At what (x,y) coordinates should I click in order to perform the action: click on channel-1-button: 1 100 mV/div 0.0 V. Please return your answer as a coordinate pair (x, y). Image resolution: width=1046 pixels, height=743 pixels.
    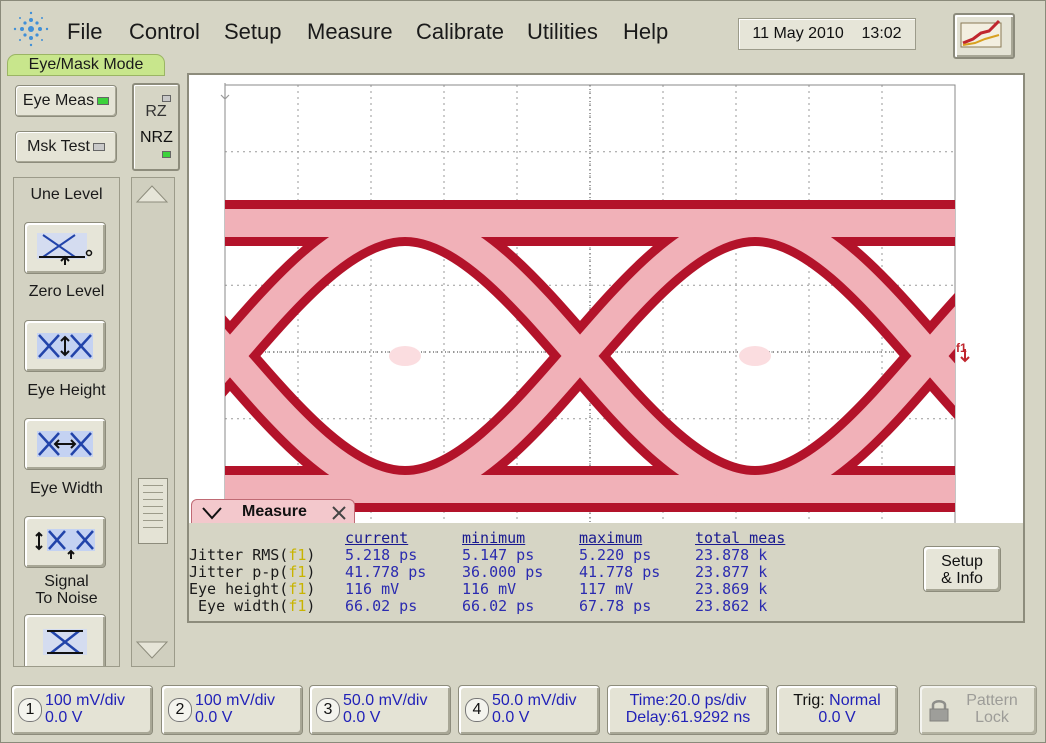
    Looking at the image, I should click on (82, 710).